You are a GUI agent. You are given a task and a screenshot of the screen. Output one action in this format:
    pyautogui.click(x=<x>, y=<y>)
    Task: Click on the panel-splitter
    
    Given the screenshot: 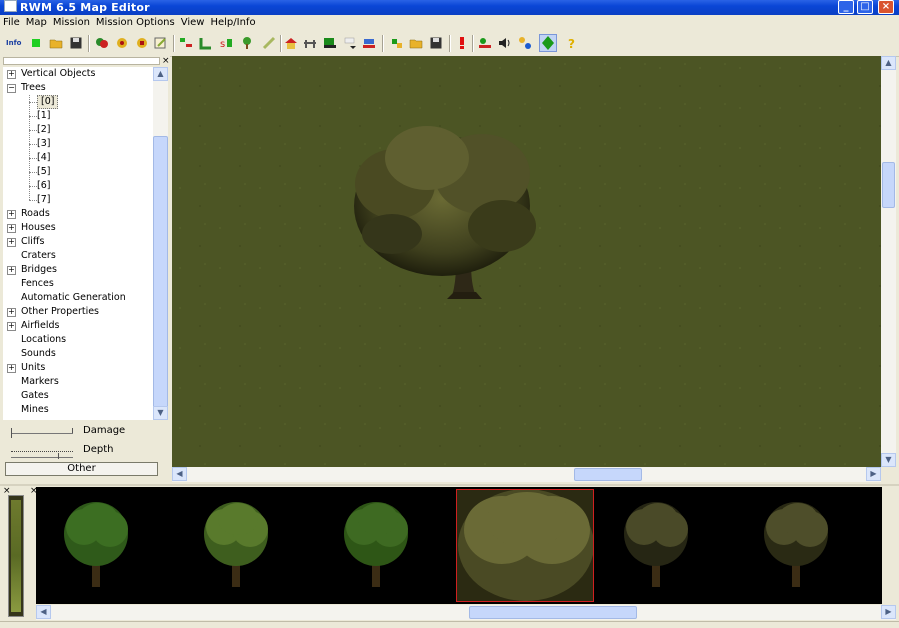 What is the action you would take?
    pyautogui.click(x=81, y=61)
    